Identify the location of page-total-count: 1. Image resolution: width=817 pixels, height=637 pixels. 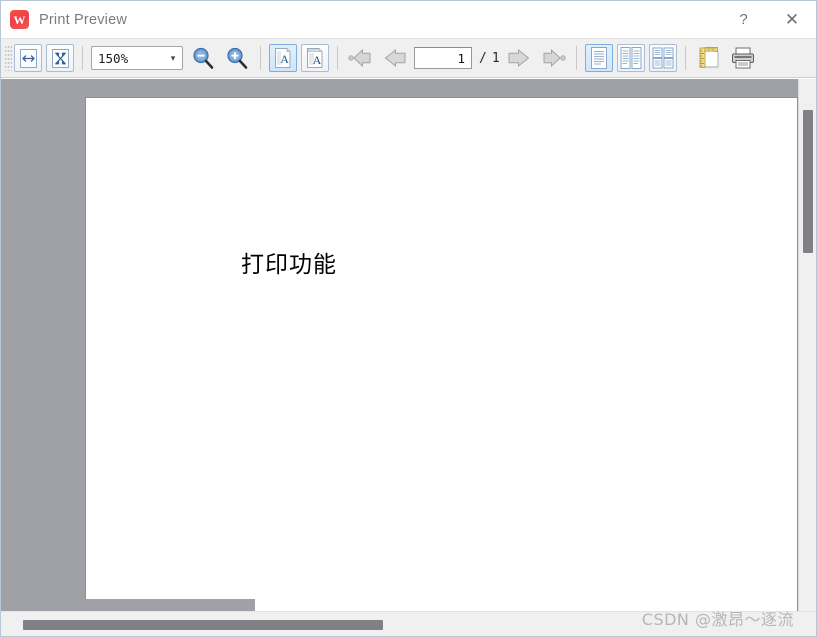
(495, 58).